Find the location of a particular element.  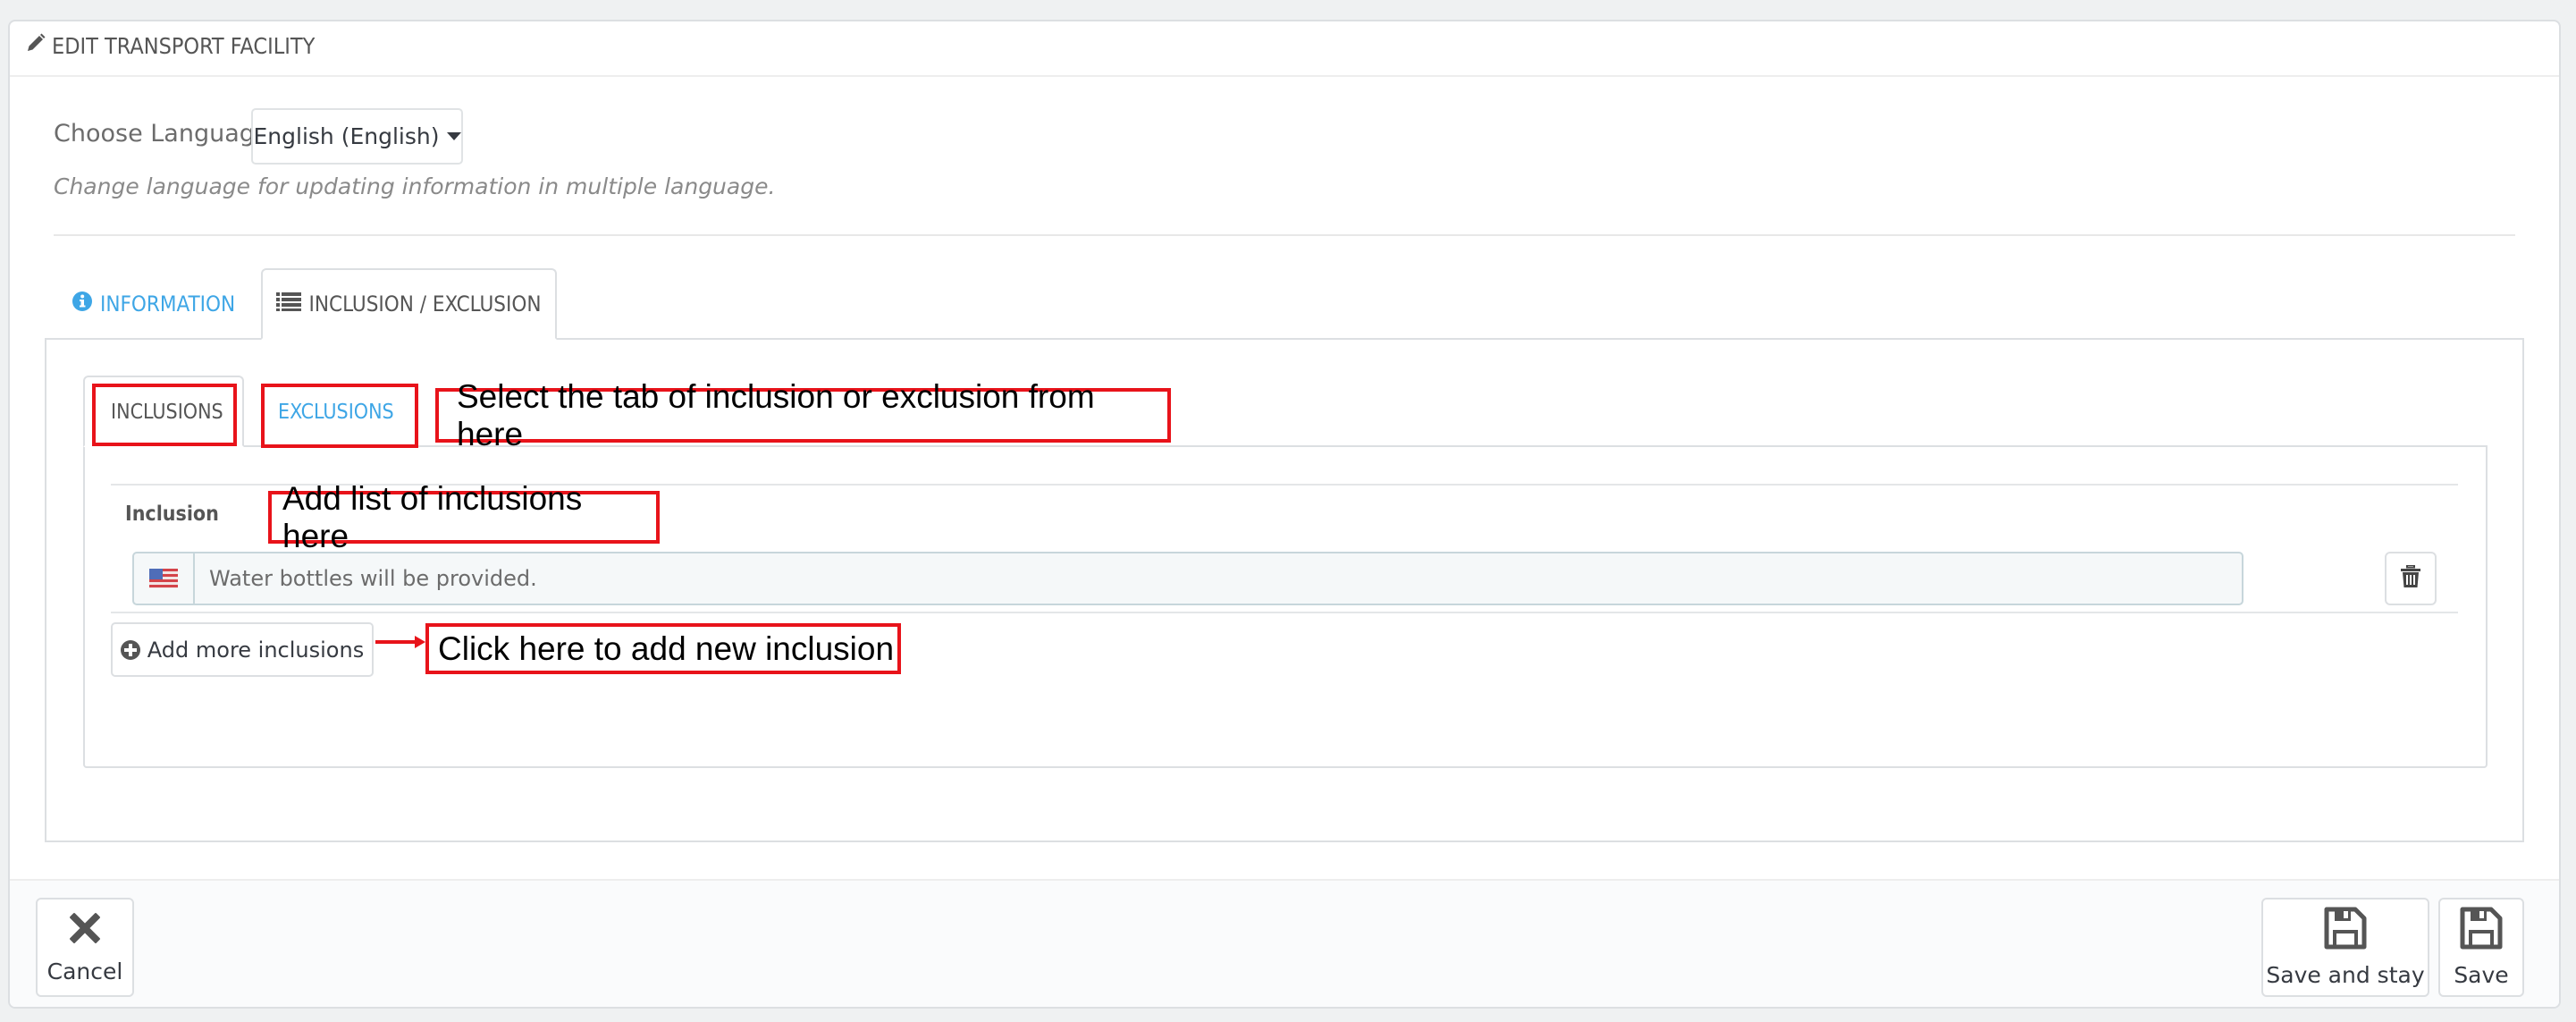

info-circle-icon is located at coordinates (83, 304).